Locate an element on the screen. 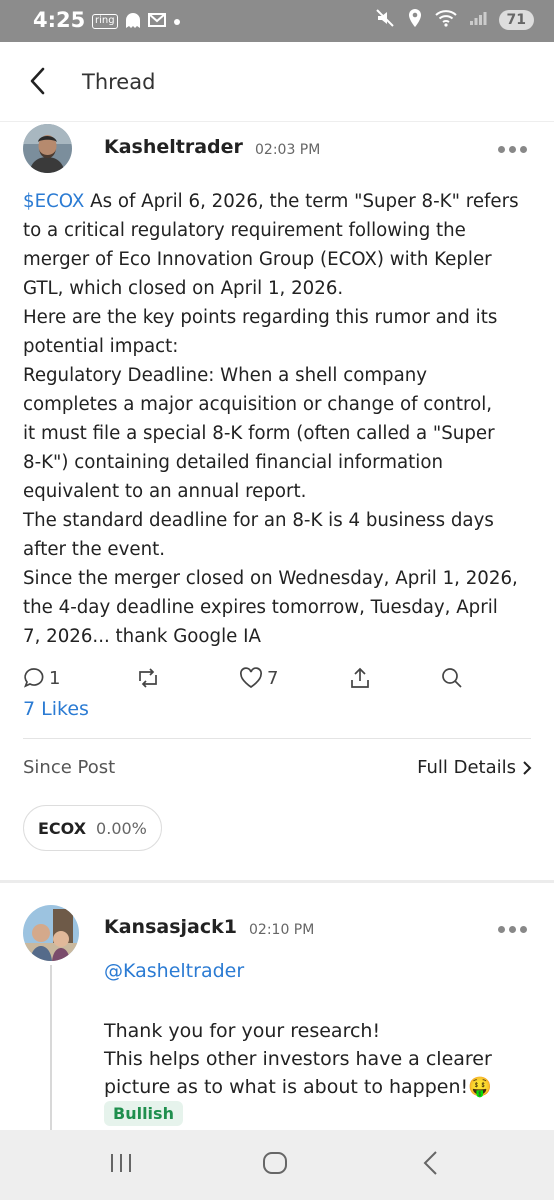 The width and height of the screenshot is (554, 1200). thread-connector is located at coordinates (51, 1050).